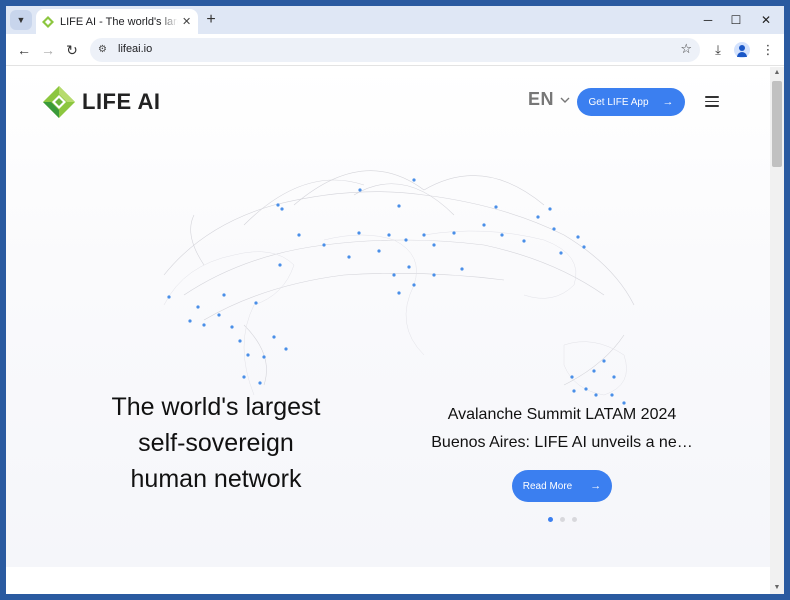 This screenshot has width=790, height=600. I want to click on read-more-label: Read More, so click(547, 486).